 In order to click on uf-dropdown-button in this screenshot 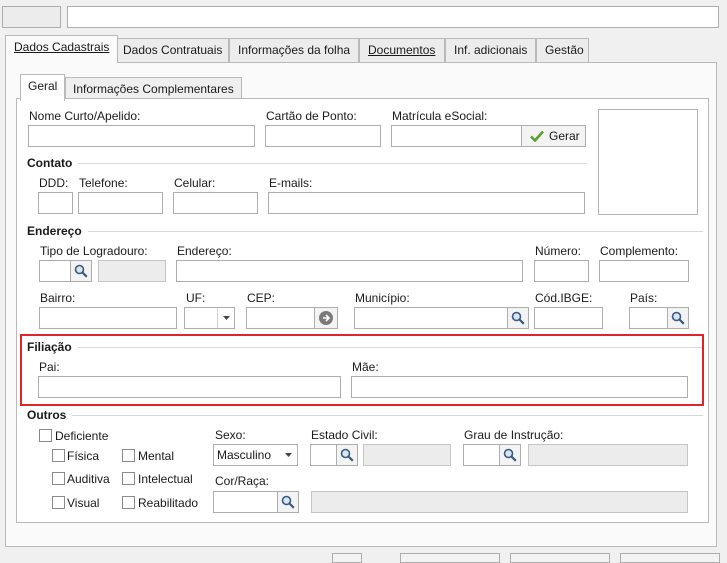, I will do `click(225, 318)`.